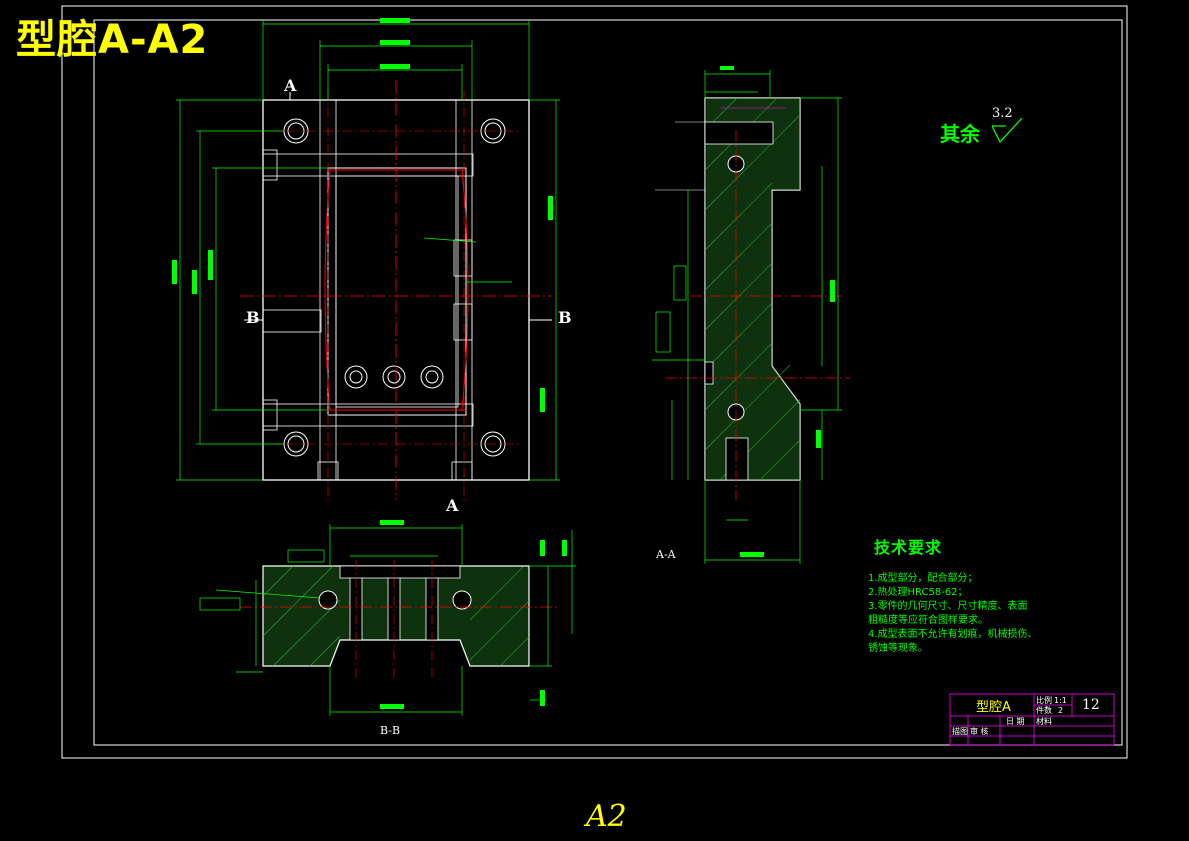 The width and height of the screenshot is (1189, 841). I want to click on tech-requirement-item: 1.成型部分，配合部分；, so click(923, 578).